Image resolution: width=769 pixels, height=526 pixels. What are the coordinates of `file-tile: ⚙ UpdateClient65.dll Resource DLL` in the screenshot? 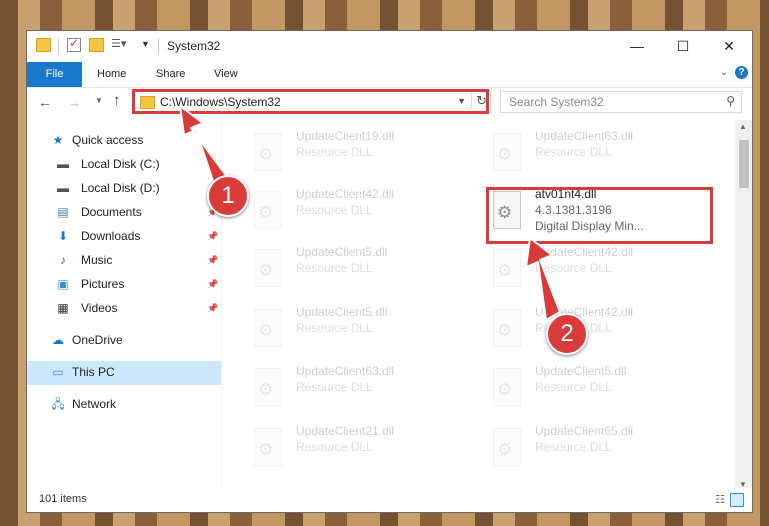 It's located at (592, 448).